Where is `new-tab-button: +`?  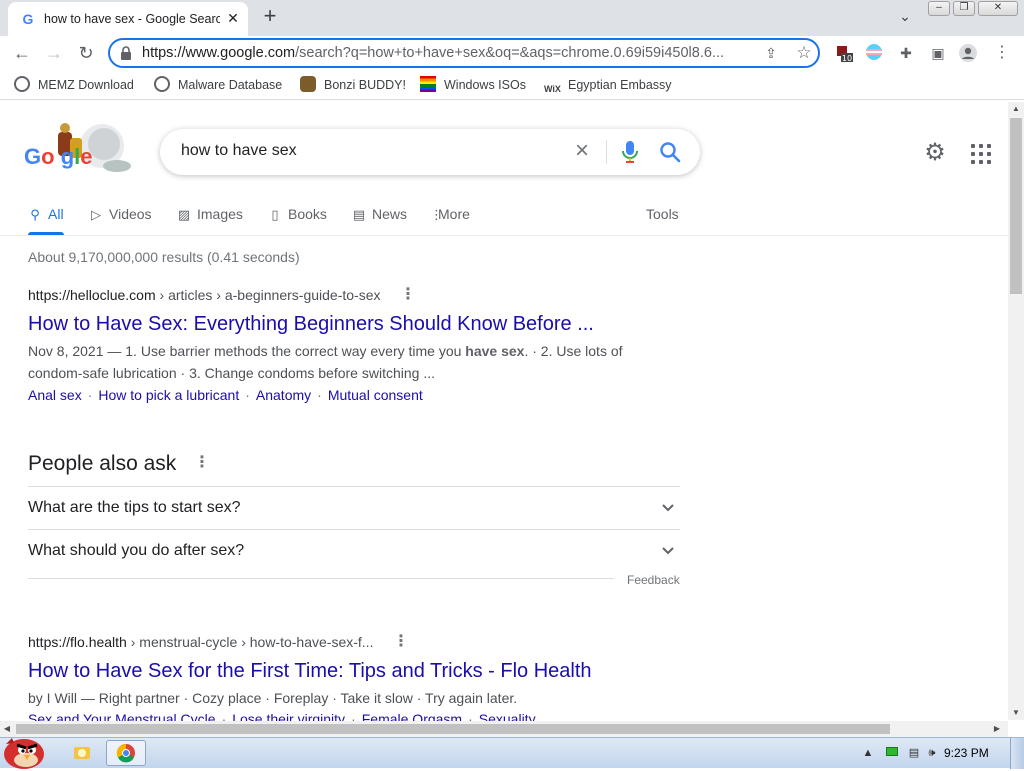
new-tab-button: + is located at coordinates (270, 17).